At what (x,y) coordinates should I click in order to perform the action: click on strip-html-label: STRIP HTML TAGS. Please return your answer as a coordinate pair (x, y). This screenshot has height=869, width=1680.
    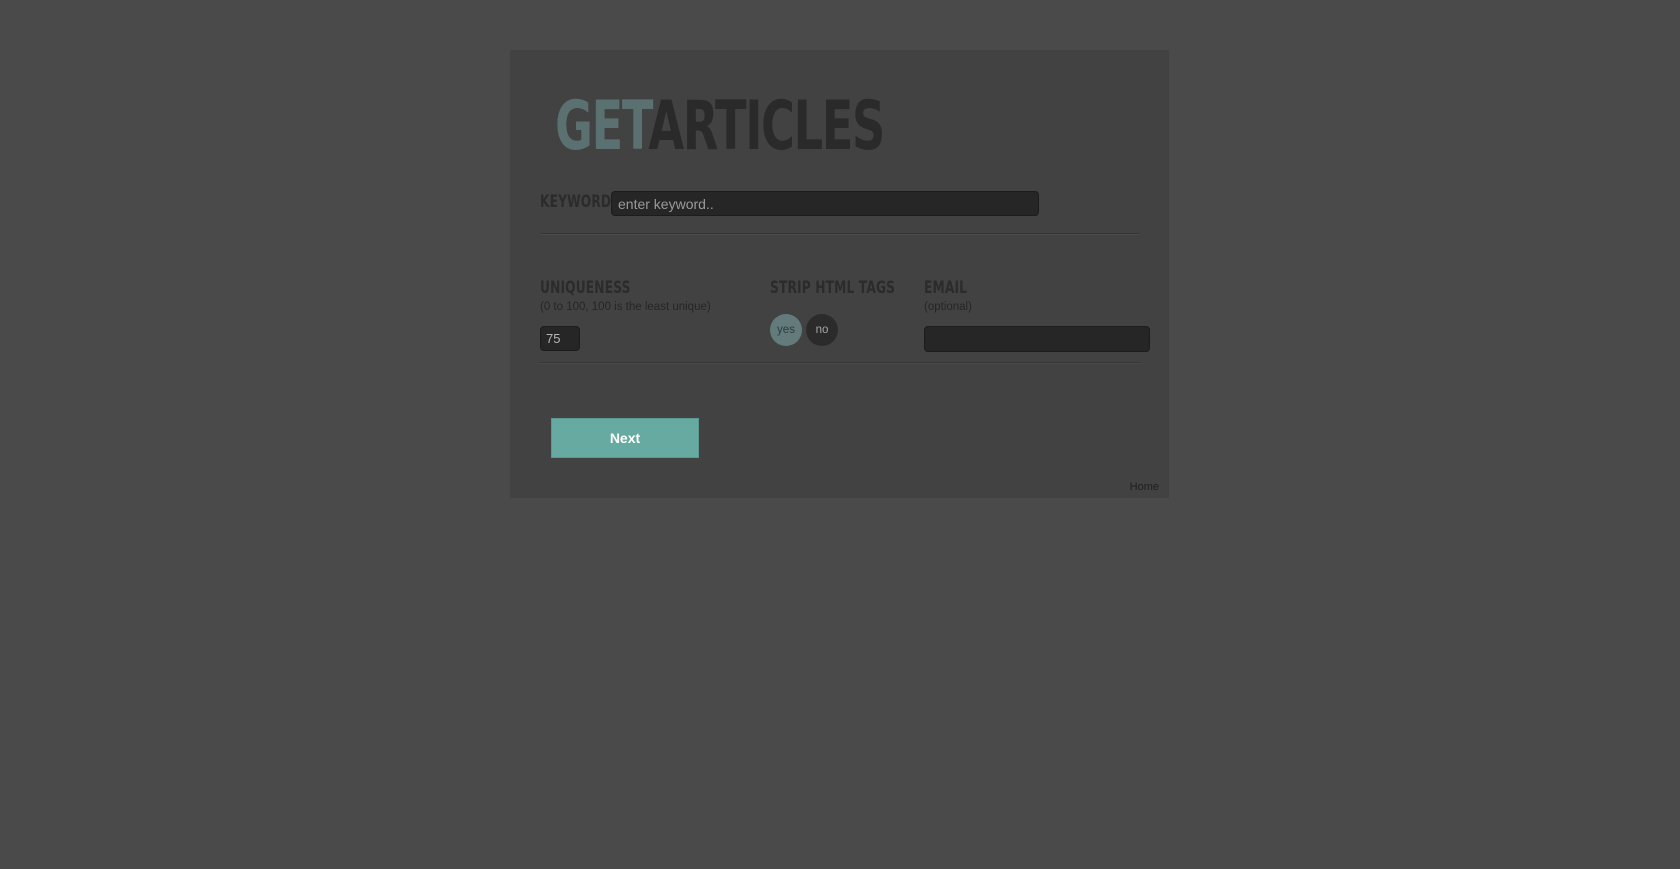
    Looking at the image, I should click on (833, 288).